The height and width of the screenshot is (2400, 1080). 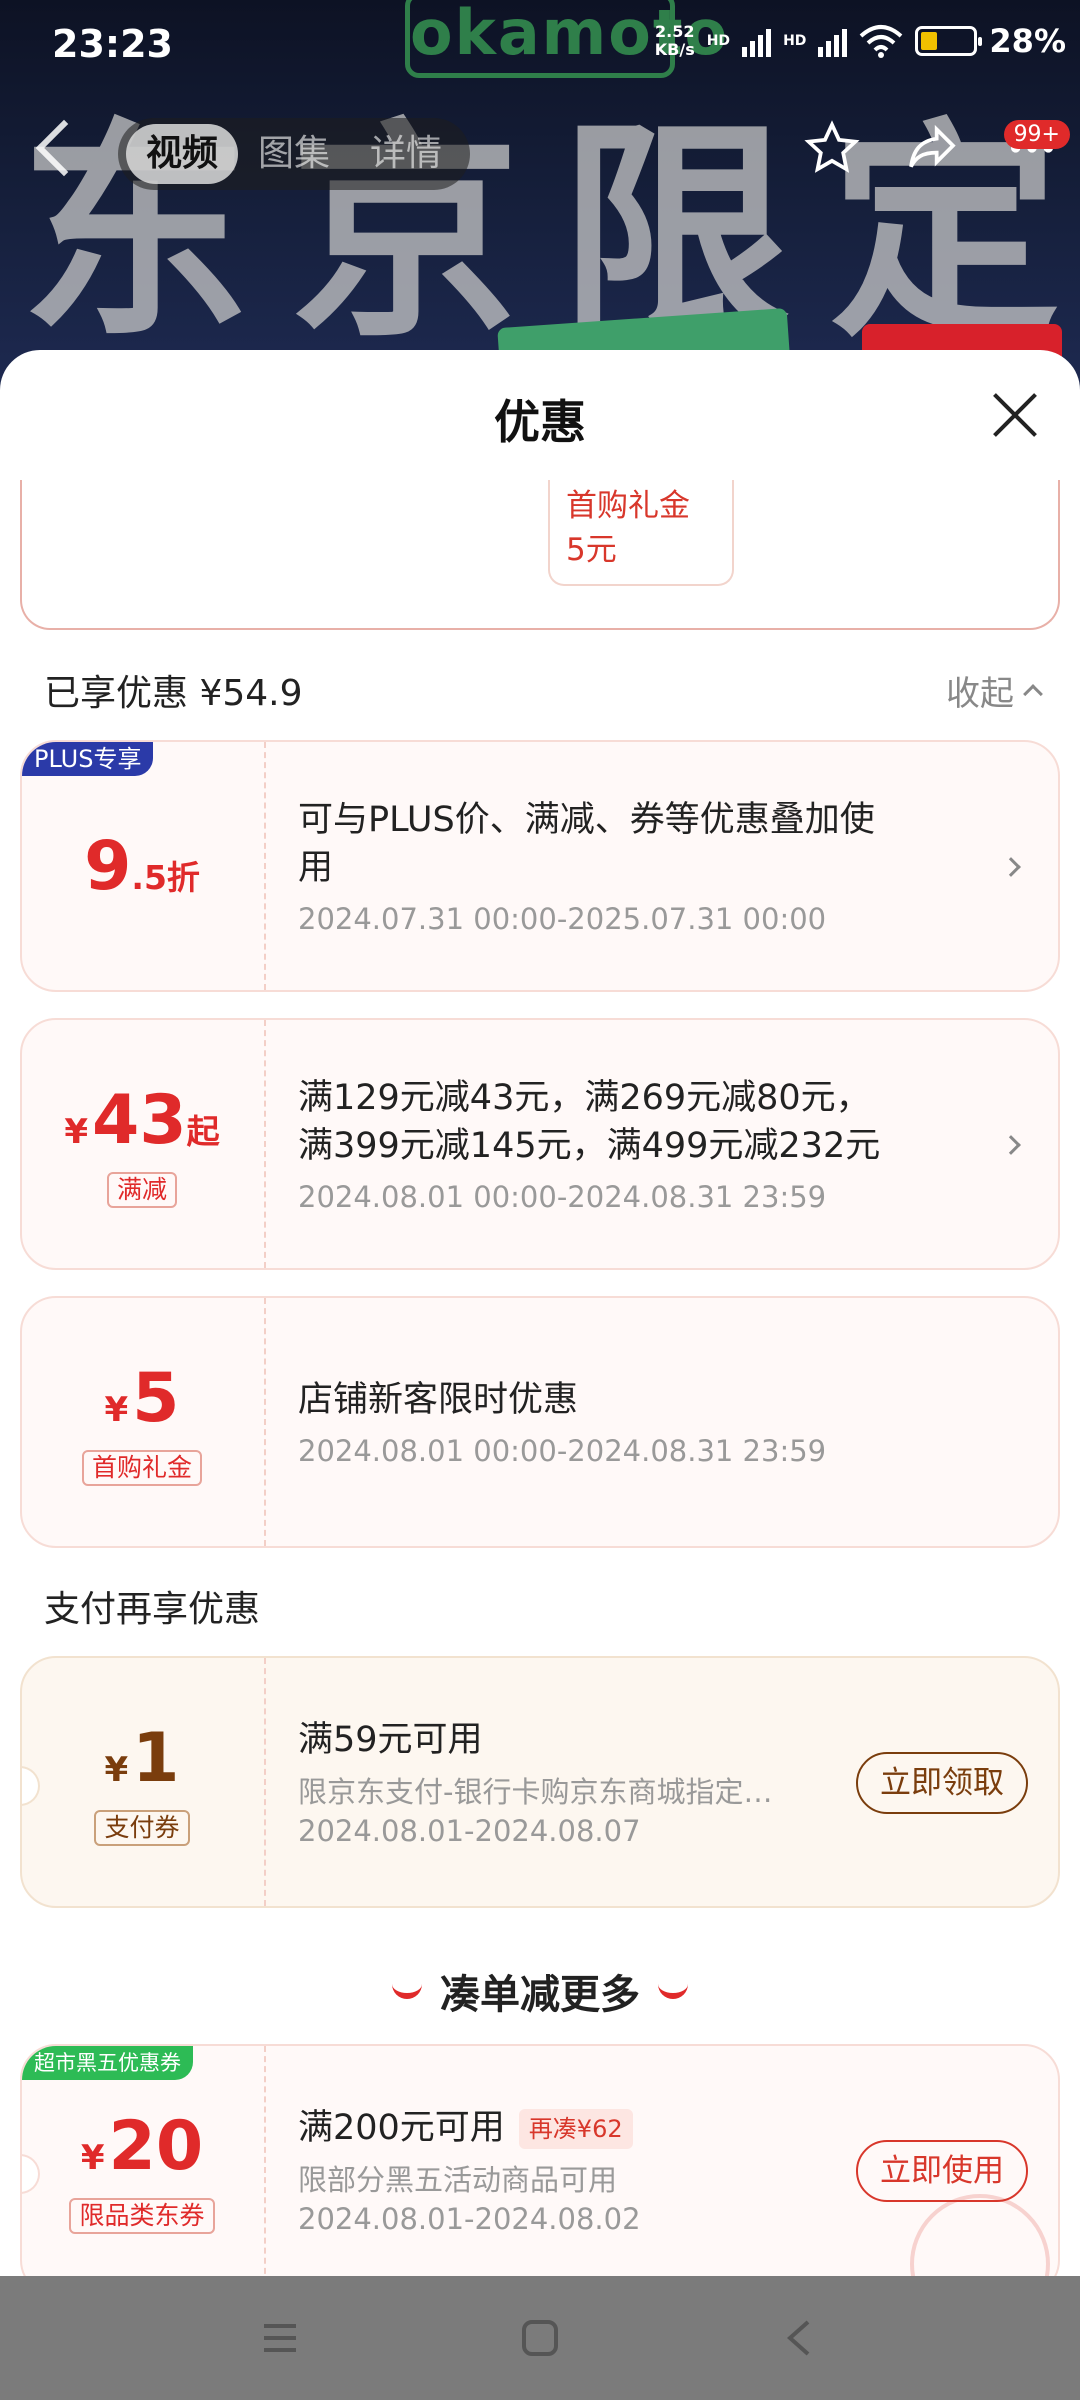 I want to click on offer-description-line: 满129元减43元，满269元减80元，, so click(x=584, y=1098).